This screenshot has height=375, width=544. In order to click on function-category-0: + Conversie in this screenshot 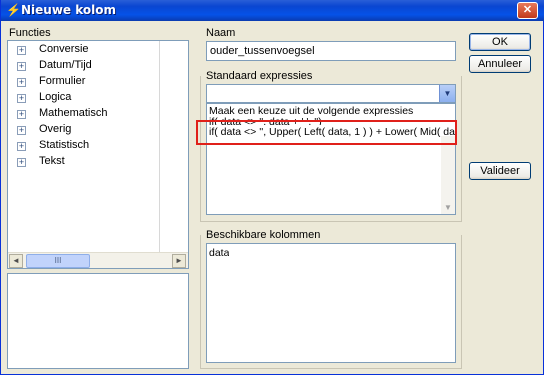, I will do `click(89, 50)`.